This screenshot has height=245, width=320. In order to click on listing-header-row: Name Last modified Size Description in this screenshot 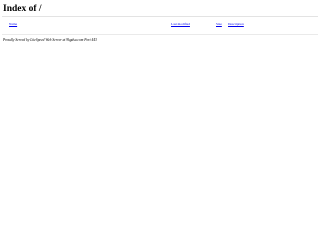, I will do `click(160, 24)`.